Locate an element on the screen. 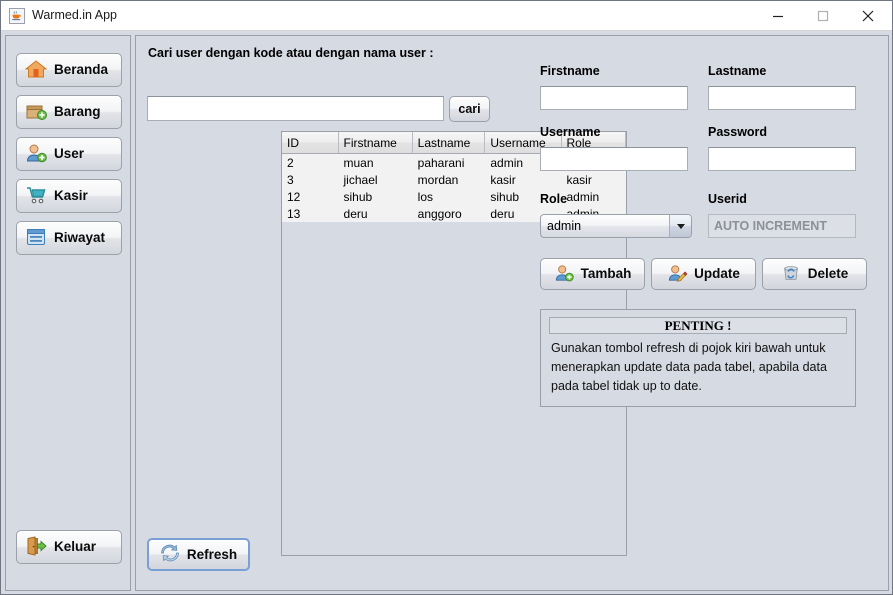 The height and width of the screenshot is (595, 893). sidebar-item-label: Beranda is located at coordinates (81, 70).